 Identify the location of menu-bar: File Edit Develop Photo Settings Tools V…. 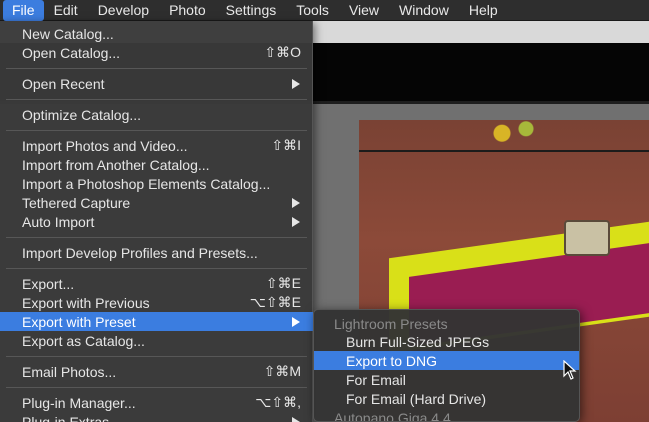
(324, 10).